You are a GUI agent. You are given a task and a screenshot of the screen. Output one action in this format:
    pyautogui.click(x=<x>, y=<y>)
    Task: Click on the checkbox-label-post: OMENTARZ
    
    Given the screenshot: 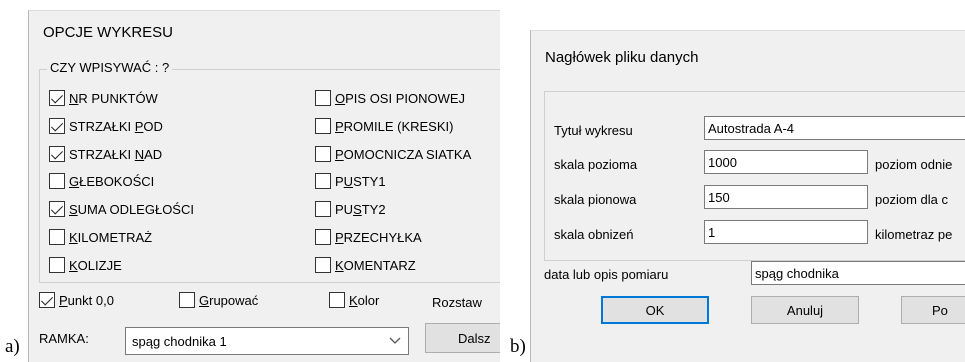 What is the action you would take?
    pyautogui.click(x=379, y=265)
    